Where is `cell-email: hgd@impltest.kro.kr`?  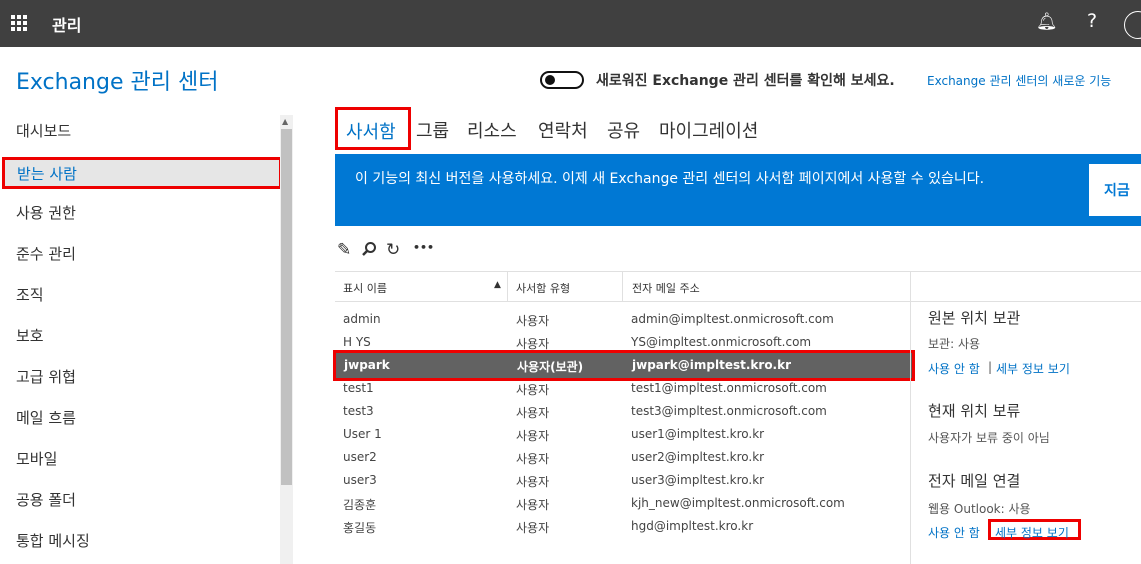 cell-email: hgd@impltest.kro.kr is located at coordinates (692, 526).